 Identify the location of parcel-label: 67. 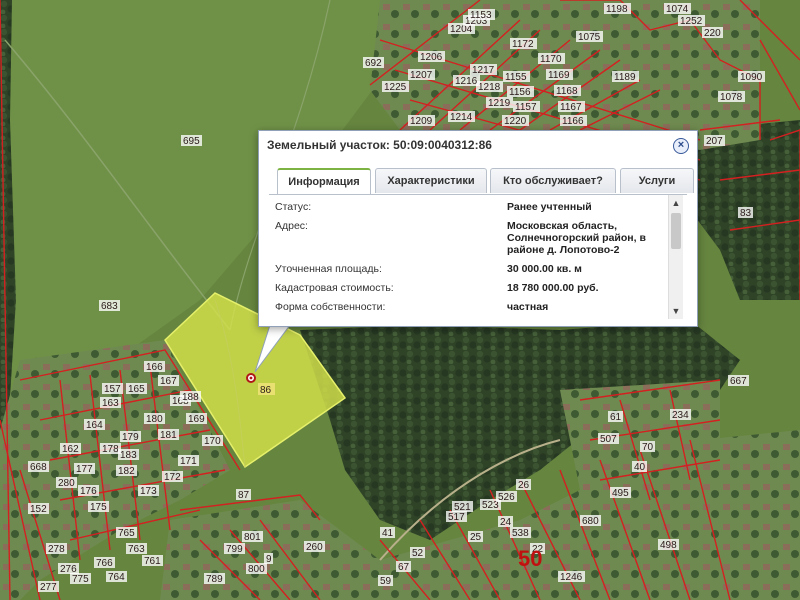
(404, 567).